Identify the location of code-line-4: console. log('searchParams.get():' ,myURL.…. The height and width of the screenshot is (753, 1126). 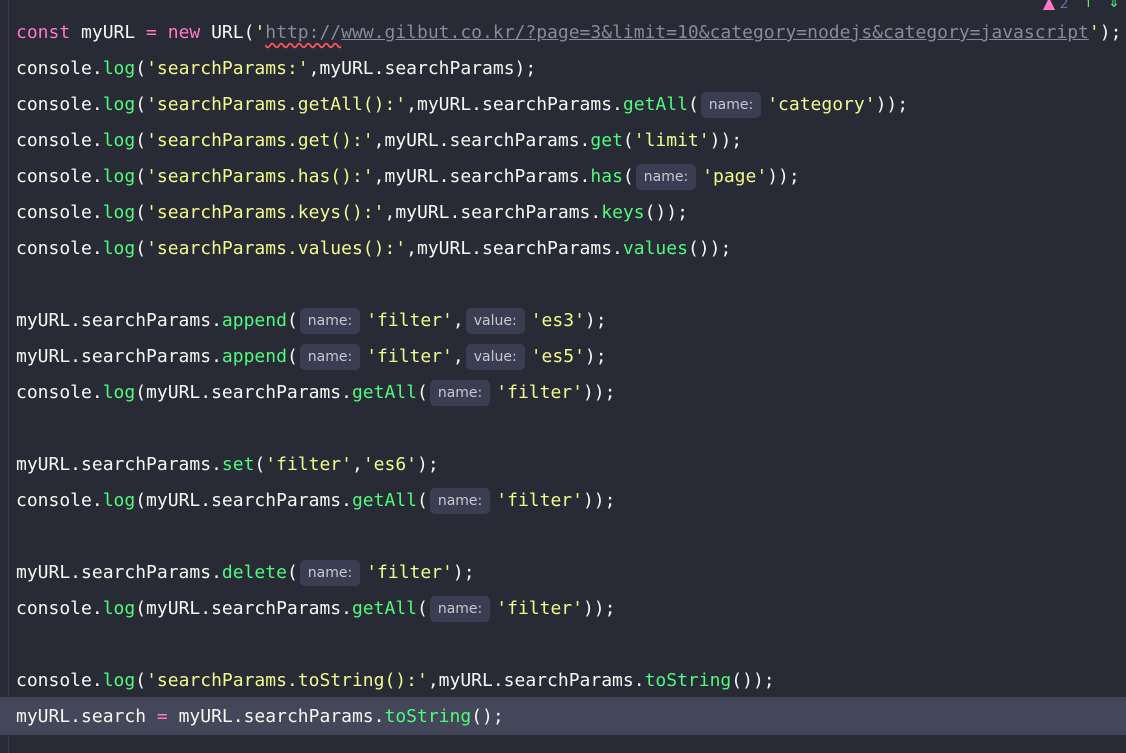
(379, 141).